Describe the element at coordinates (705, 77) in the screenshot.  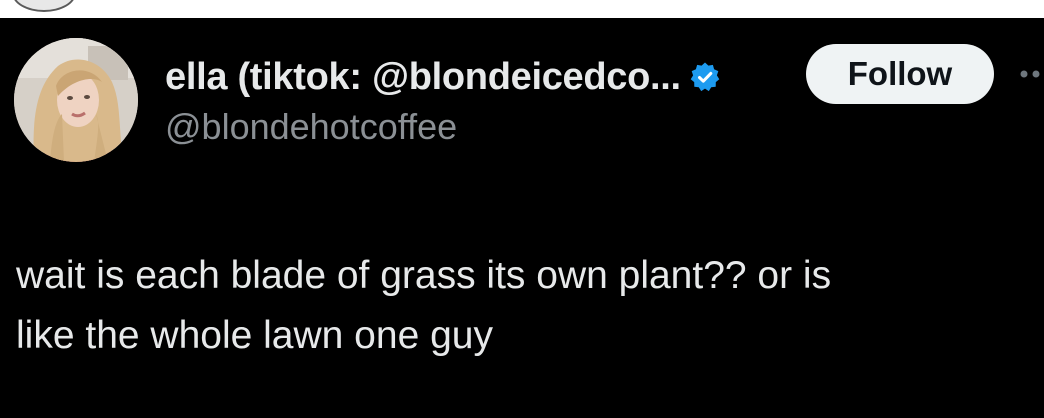
I see `verified-badge-icon` at that location.